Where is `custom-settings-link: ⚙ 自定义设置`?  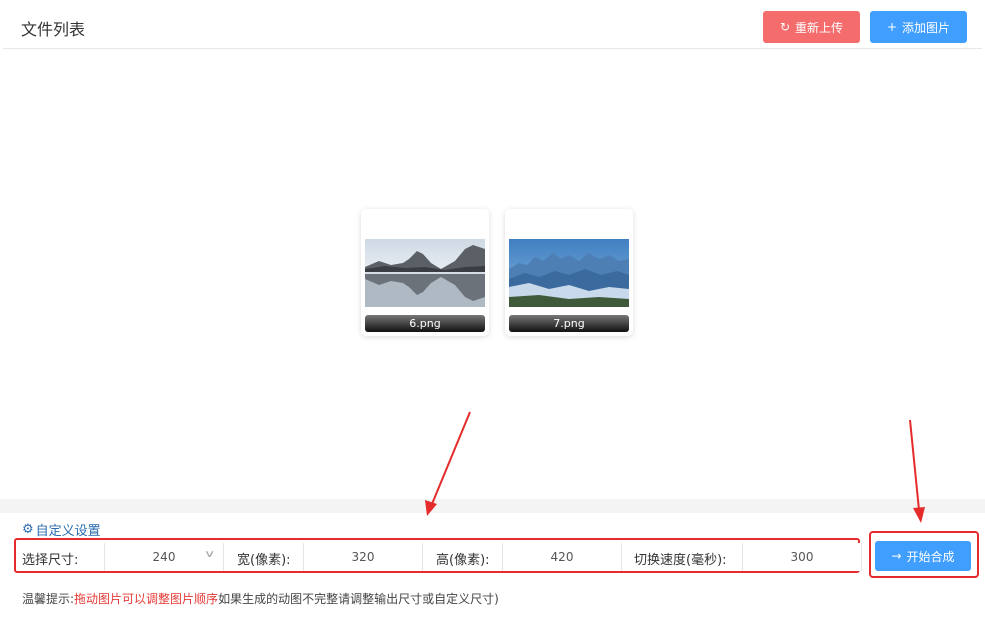 custom-settings-link: ⚙ 自定义设置 is located at coordinates (61, 529).